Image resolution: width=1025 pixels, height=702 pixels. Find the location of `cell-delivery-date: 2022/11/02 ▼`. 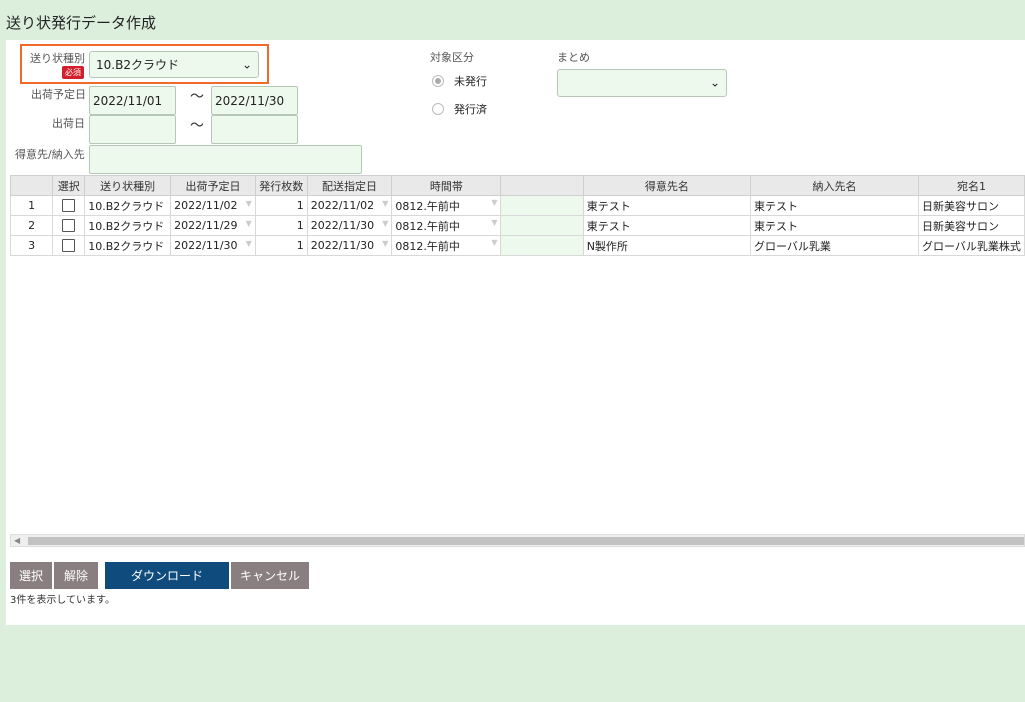

cell-delivery-date: 2022/11/02 ▼ is located at coordinates (349, 205).